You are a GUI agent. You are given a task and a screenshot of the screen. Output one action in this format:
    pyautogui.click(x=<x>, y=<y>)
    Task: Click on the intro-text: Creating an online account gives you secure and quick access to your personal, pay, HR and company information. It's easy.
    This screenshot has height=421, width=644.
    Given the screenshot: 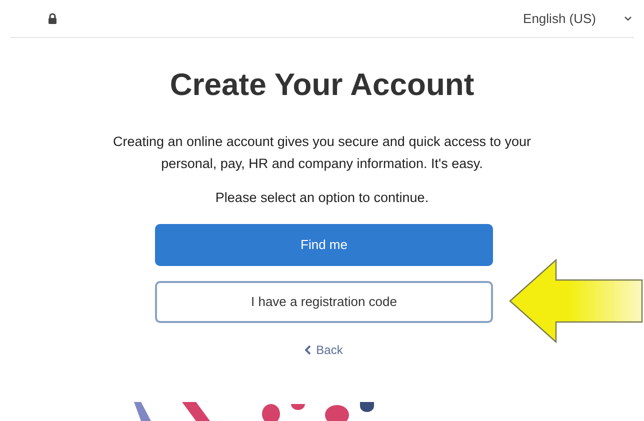 What is the action you would take?
    pyautogui.click(x=322, y=152)
    